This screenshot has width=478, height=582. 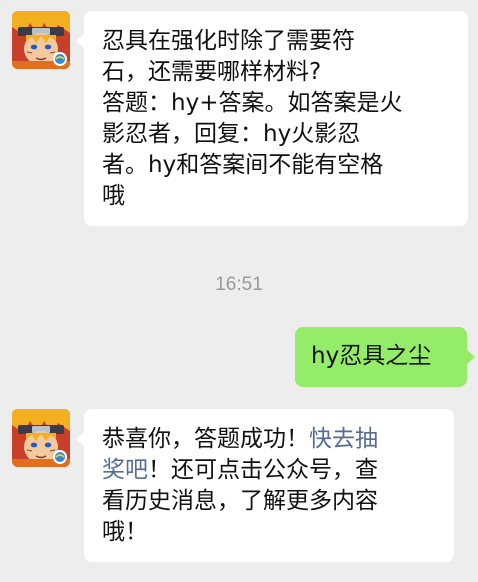 What do you see at coordinates (263, 470) in the screenshot?
I see `message-text: ！还可点击公众号，查` at bounding box center [263, 470].